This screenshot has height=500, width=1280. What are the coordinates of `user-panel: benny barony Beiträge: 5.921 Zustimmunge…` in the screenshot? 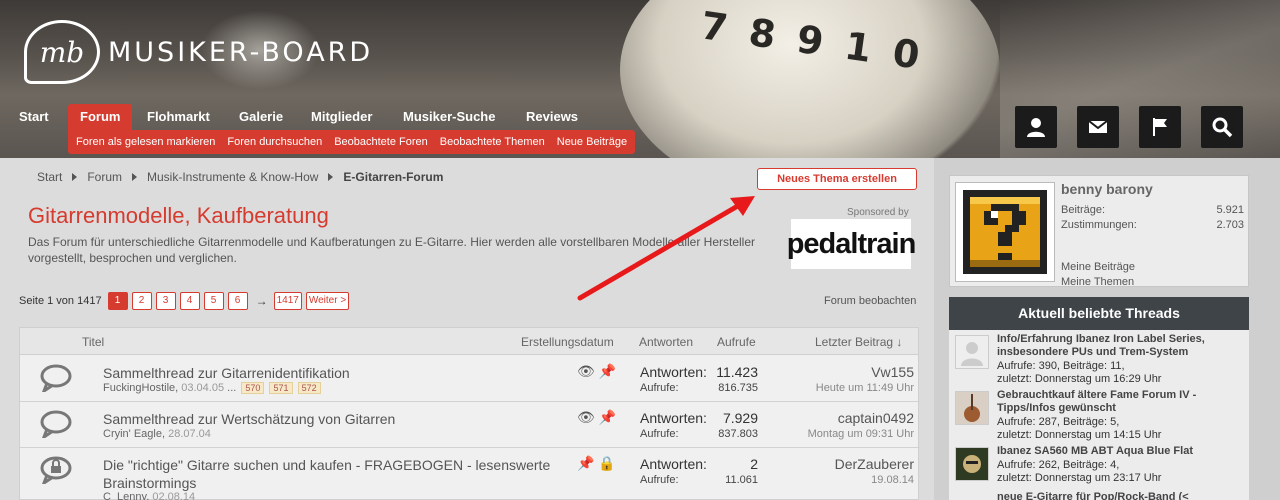 It's located at (1099, 231).